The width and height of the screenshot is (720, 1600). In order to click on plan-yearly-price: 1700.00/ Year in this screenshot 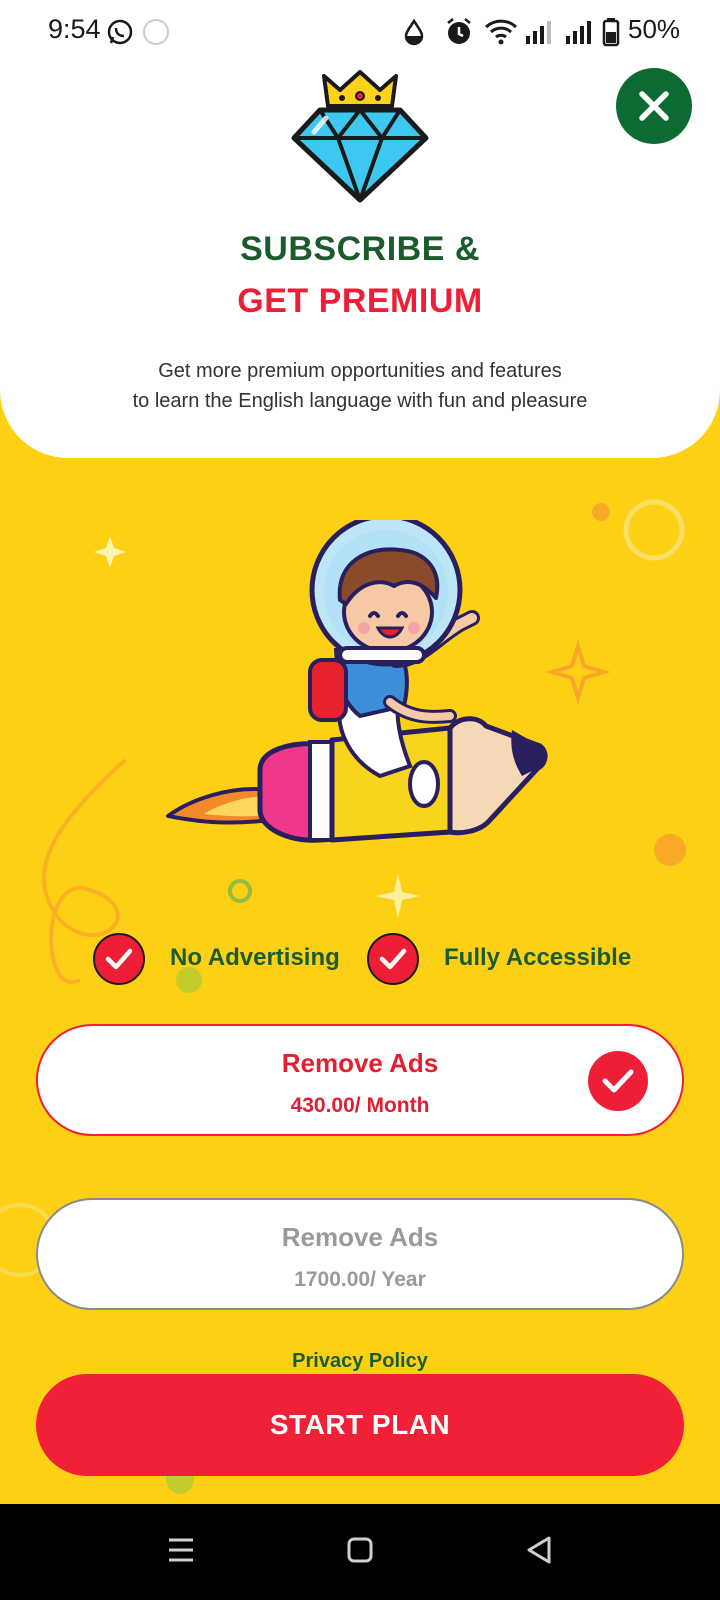, I will do `click(360, 1279)`.